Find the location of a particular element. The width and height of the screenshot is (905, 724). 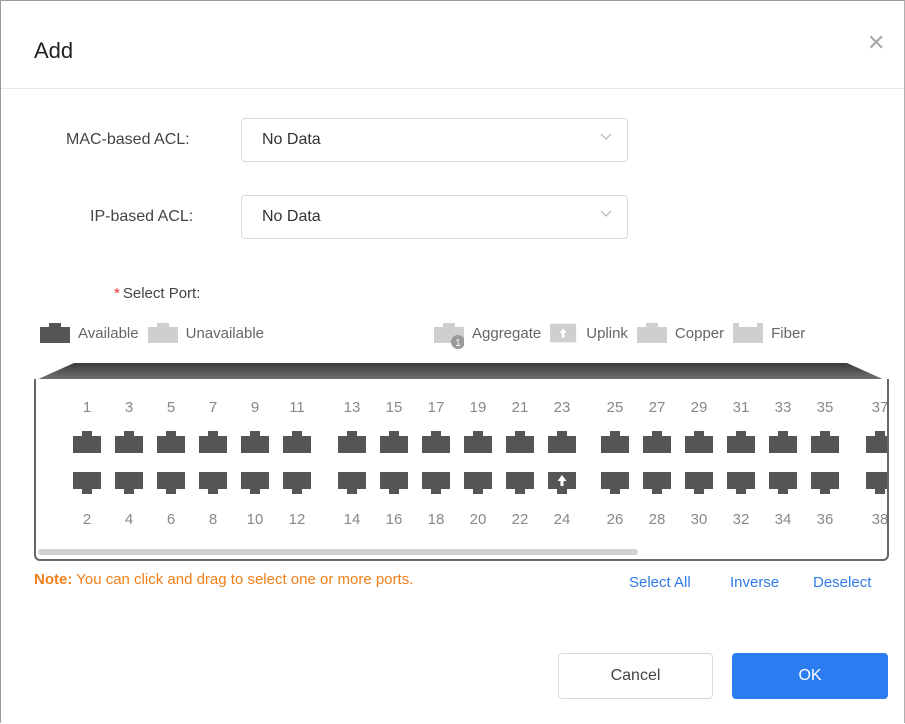

port-number: 10 is located at coordinates (255, 519).